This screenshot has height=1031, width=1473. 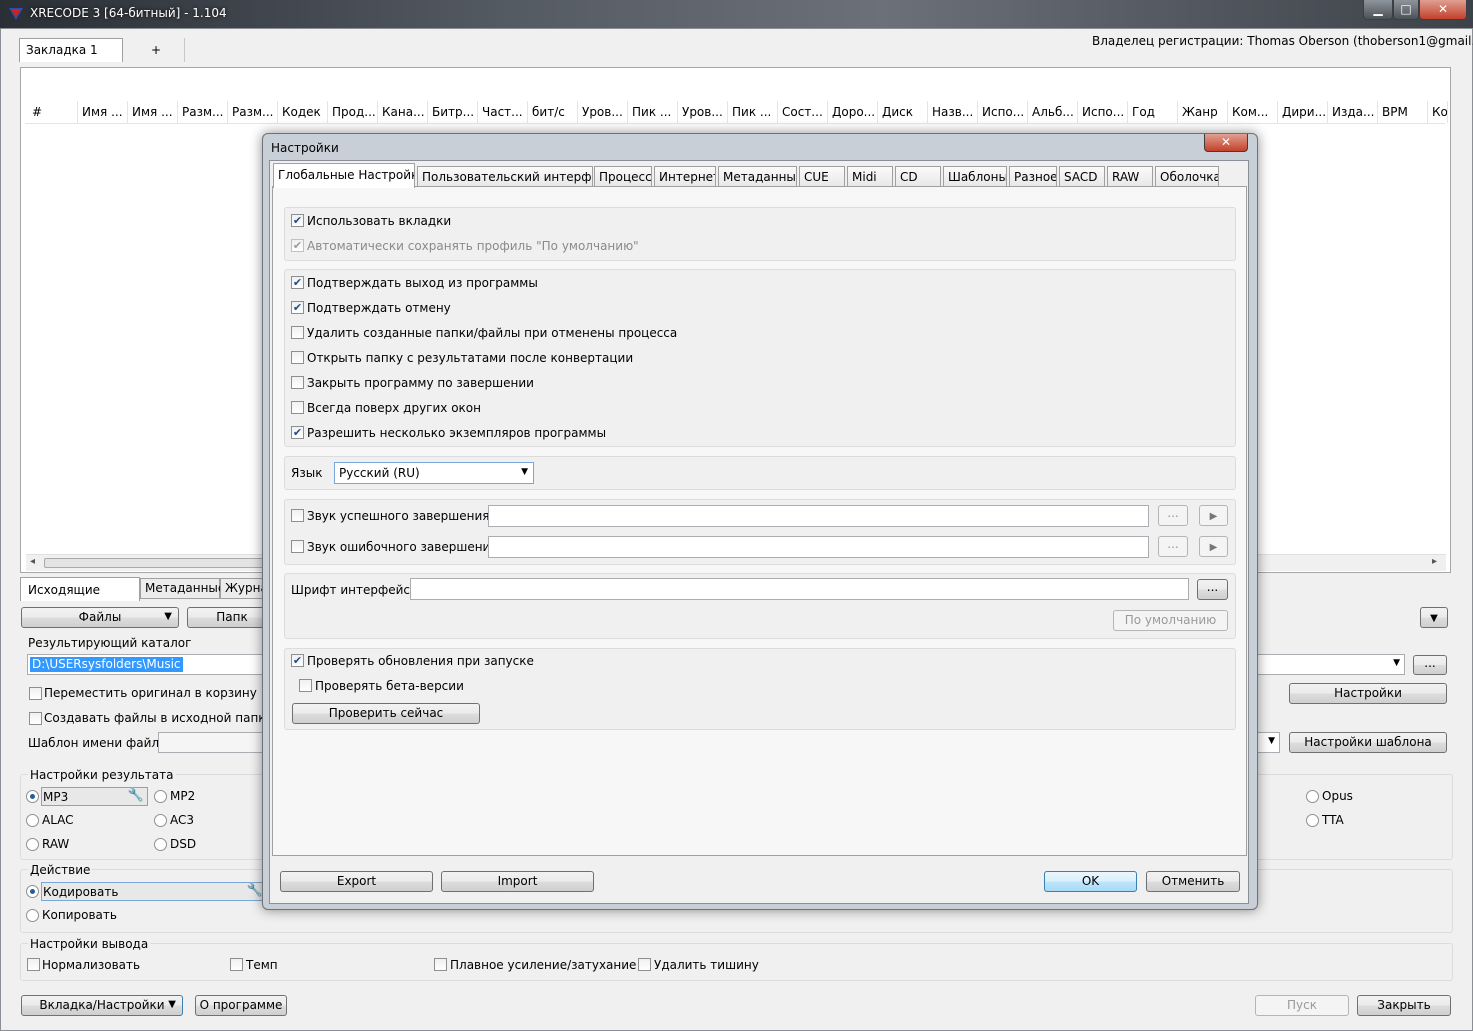 What do you see at coordinates (297, 307) in the screenshot?
I see `confirm-cancel-checkbox: ✔` at bounding box center [297, 307].